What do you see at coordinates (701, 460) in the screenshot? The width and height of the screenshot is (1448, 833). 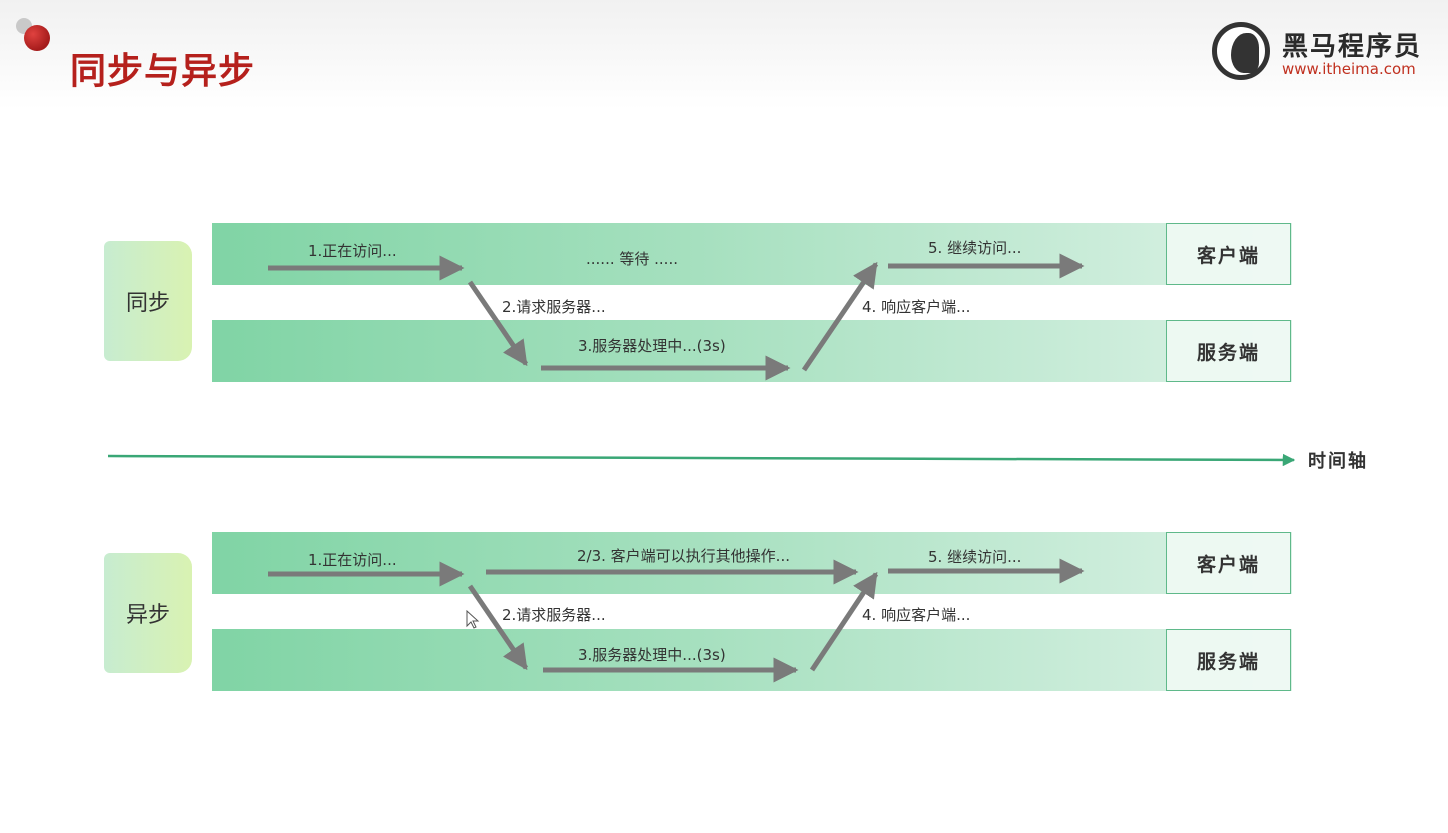 I see `timeline-axis` at bounding box center [701, 460].